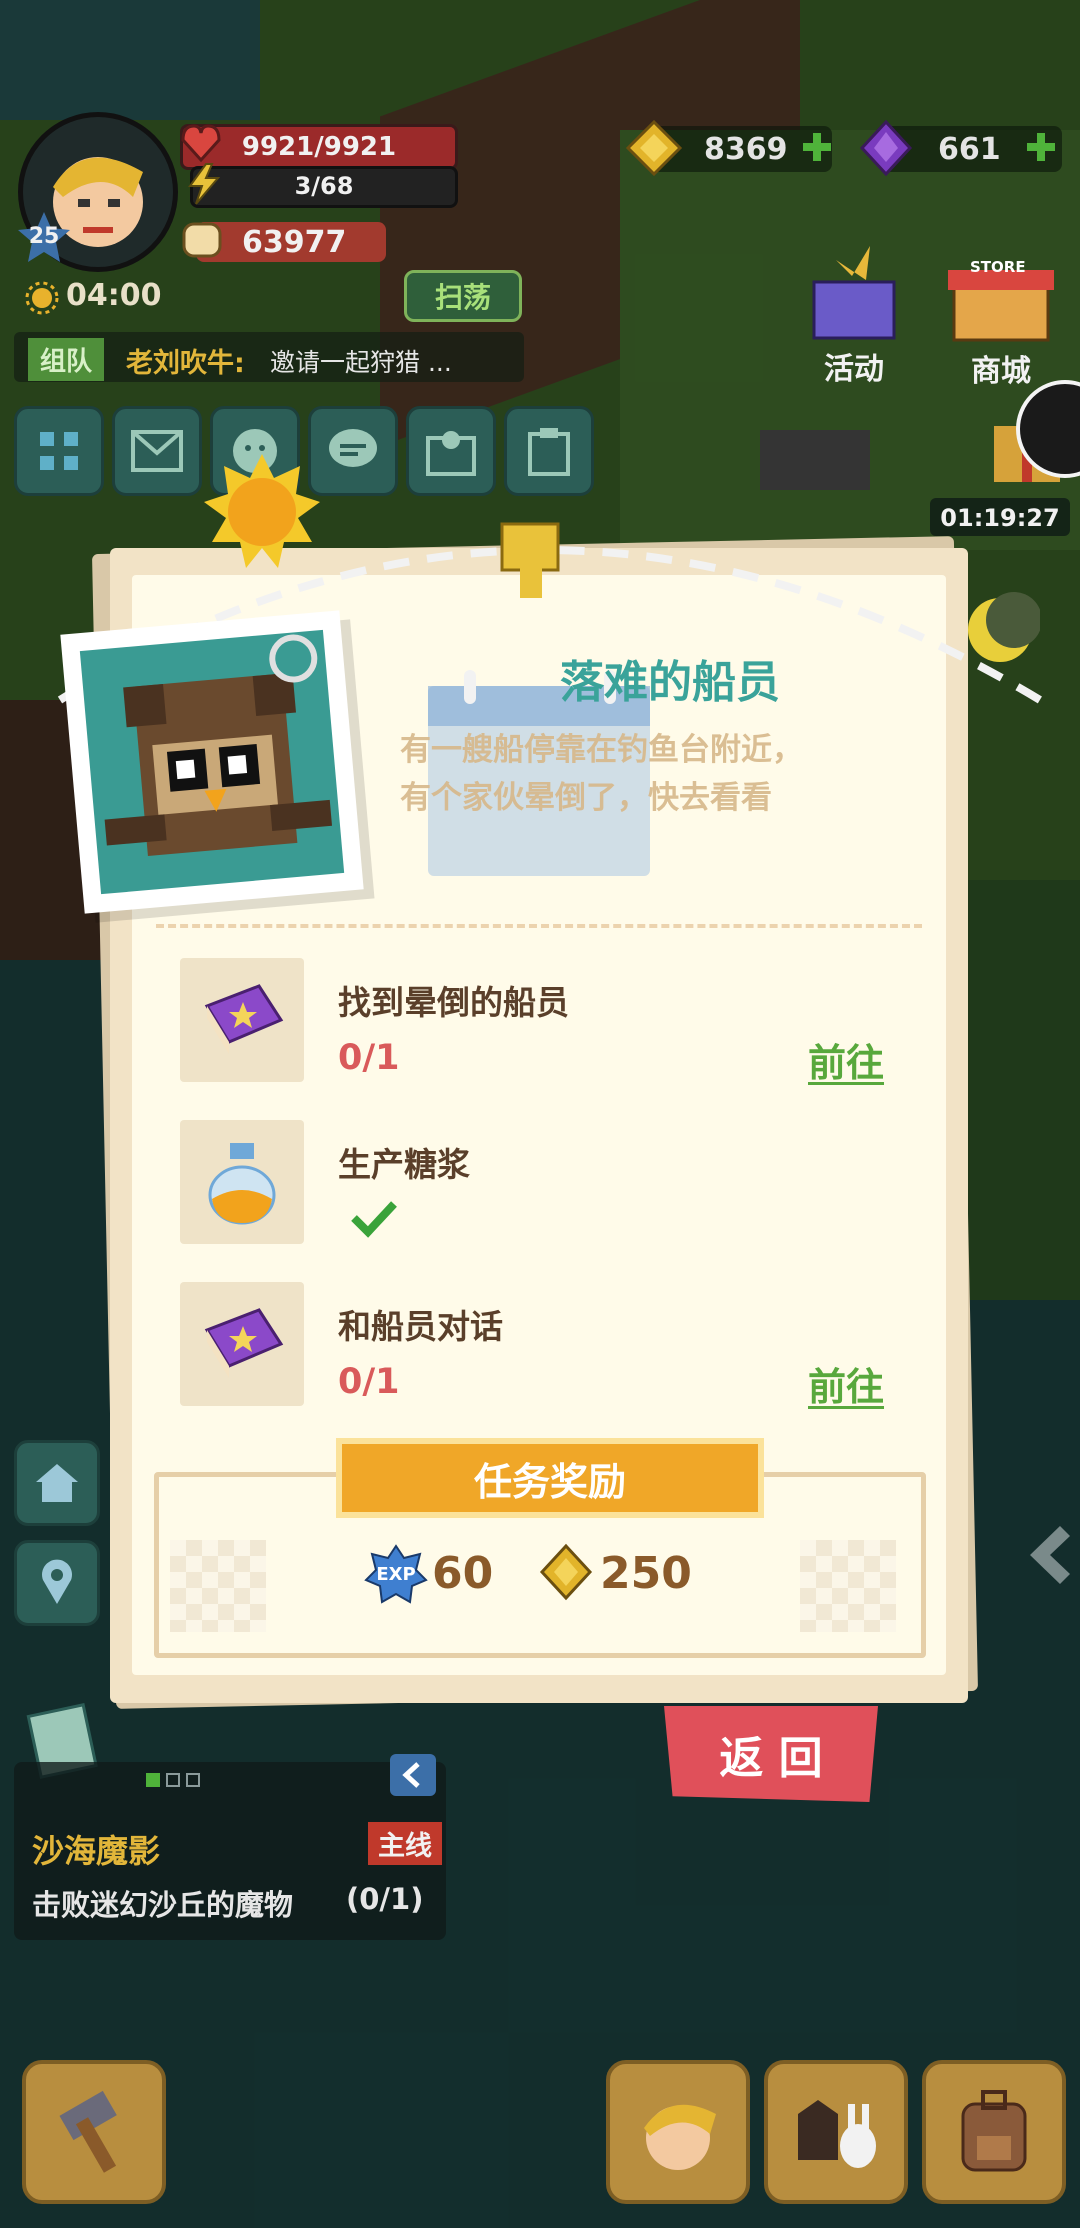 This screenshot has height=2228, width=1080. I want to click on hammer-icon, so click(88, 2131).